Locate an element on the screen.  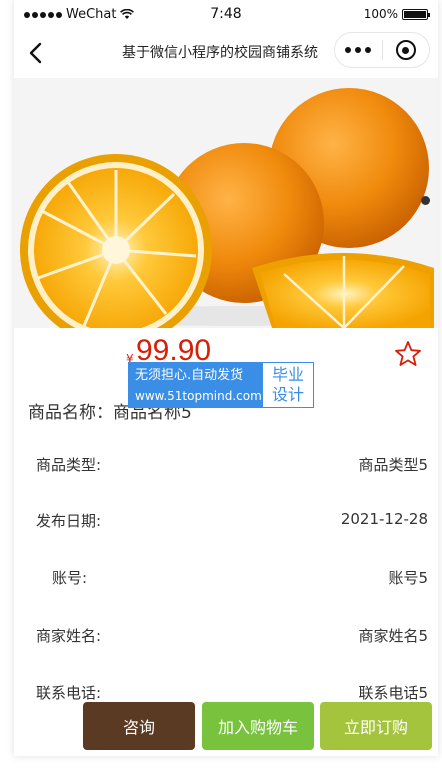
watermark-banner: 无须担心.自动发货 www.51topmind.com 毕业 设计 is located at coordinates (221, 385).